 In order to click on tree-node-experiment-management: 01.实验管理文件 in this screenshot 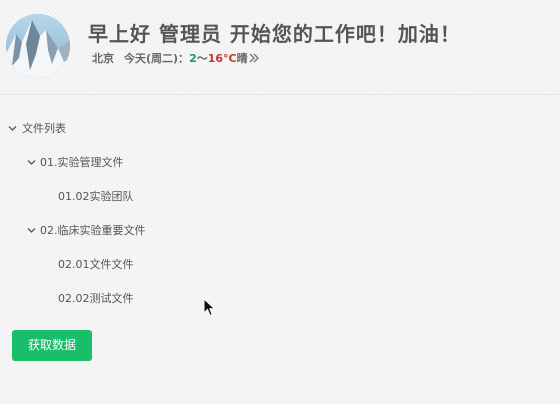, I will do `click(150, 163)`.